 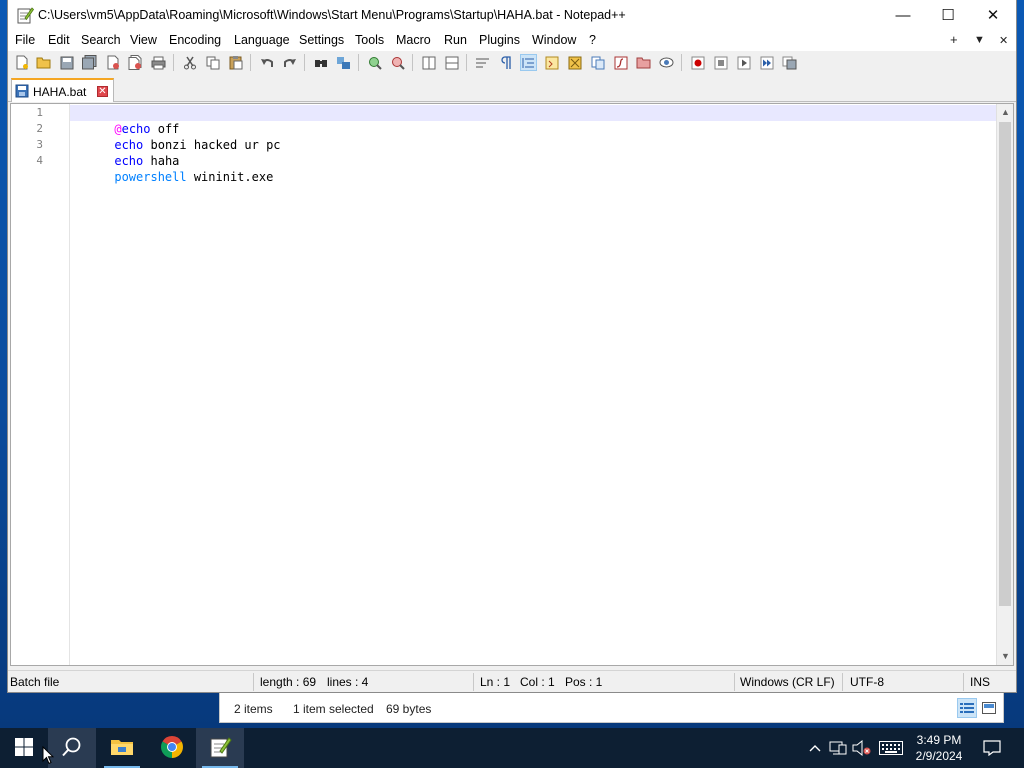 What do you see at coordinates (189, 62) in the screenshot?
I see `cut-icon` at bounding box center [189, 62].